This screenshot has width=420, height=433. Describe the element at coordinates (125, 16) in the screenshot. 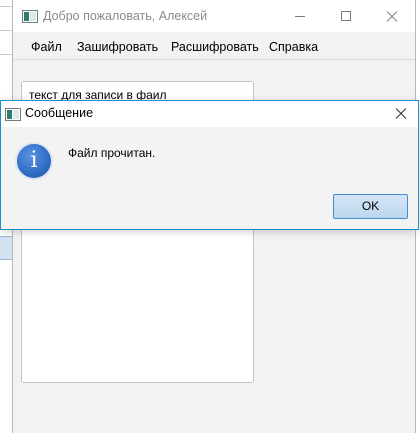

I see `main-window-title: Добро пожаловать, Алексей` at that location.